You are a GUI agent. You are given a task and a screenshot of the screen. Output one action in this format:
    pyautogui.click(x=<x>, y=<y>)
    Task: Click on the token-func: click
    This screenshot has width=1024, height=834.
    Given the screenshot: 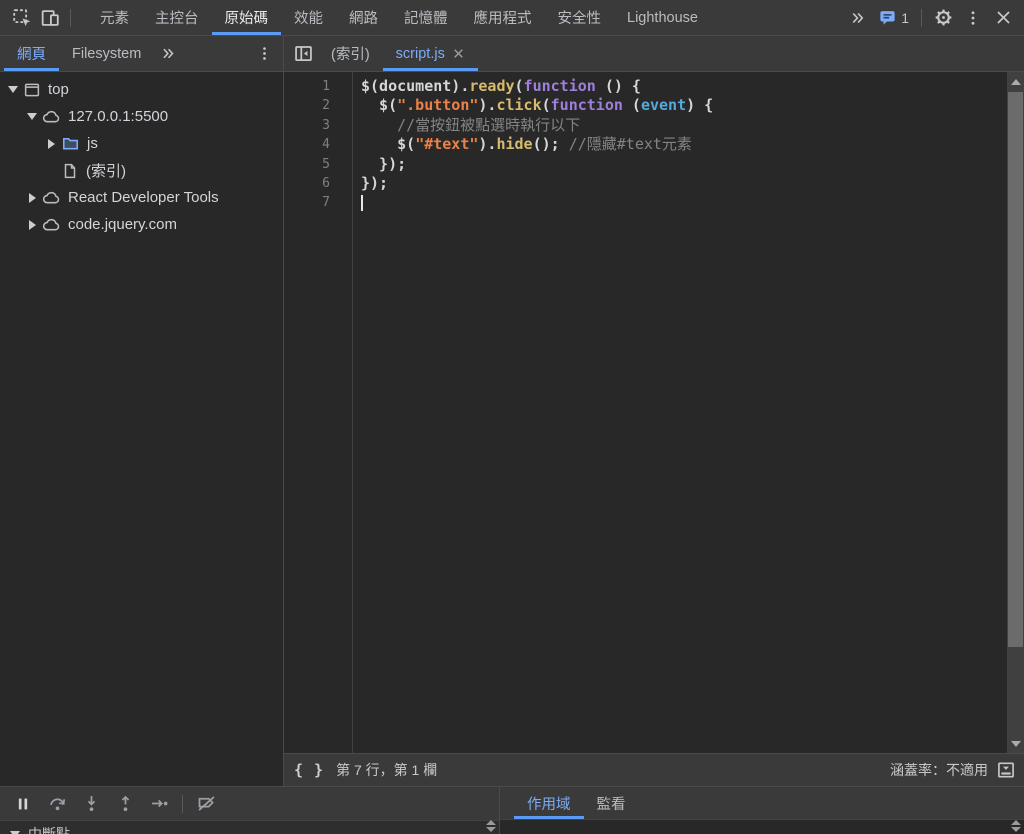 What is the action you would take?
    pyautogui.click(x=519, y=105)
    